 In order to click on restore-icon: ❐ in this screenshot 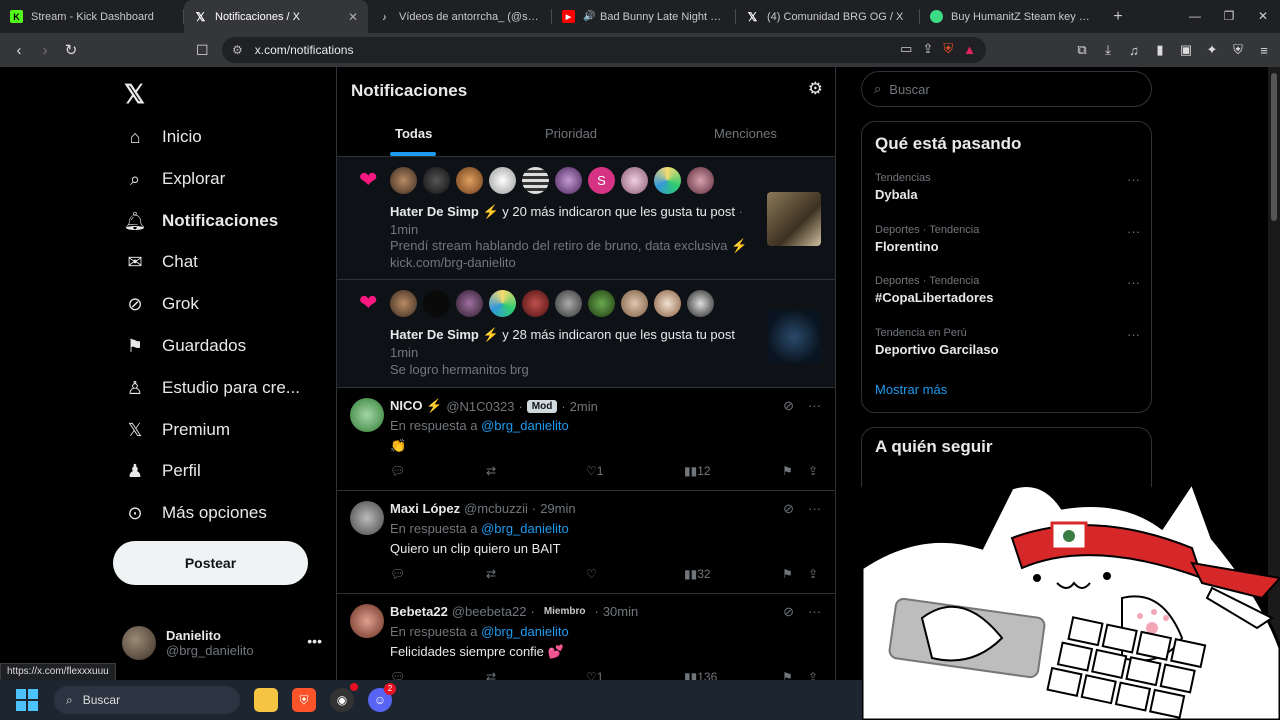, I will do `click(1229, 16)`.